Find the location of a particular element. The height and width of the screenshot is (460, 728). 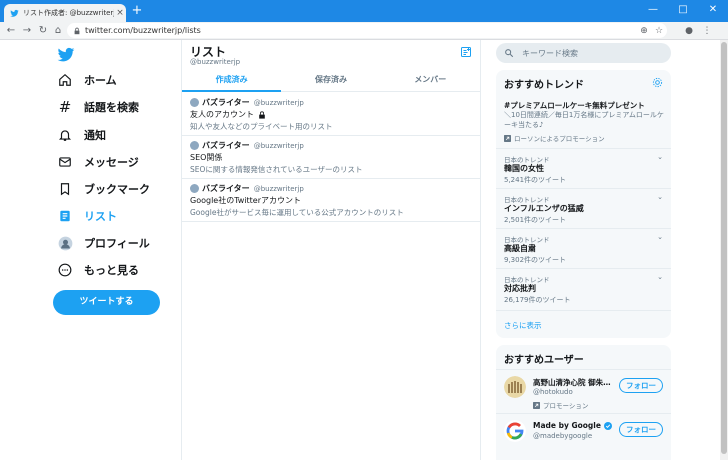

close-window-button: ✕ is located at coordinates (713, 11).